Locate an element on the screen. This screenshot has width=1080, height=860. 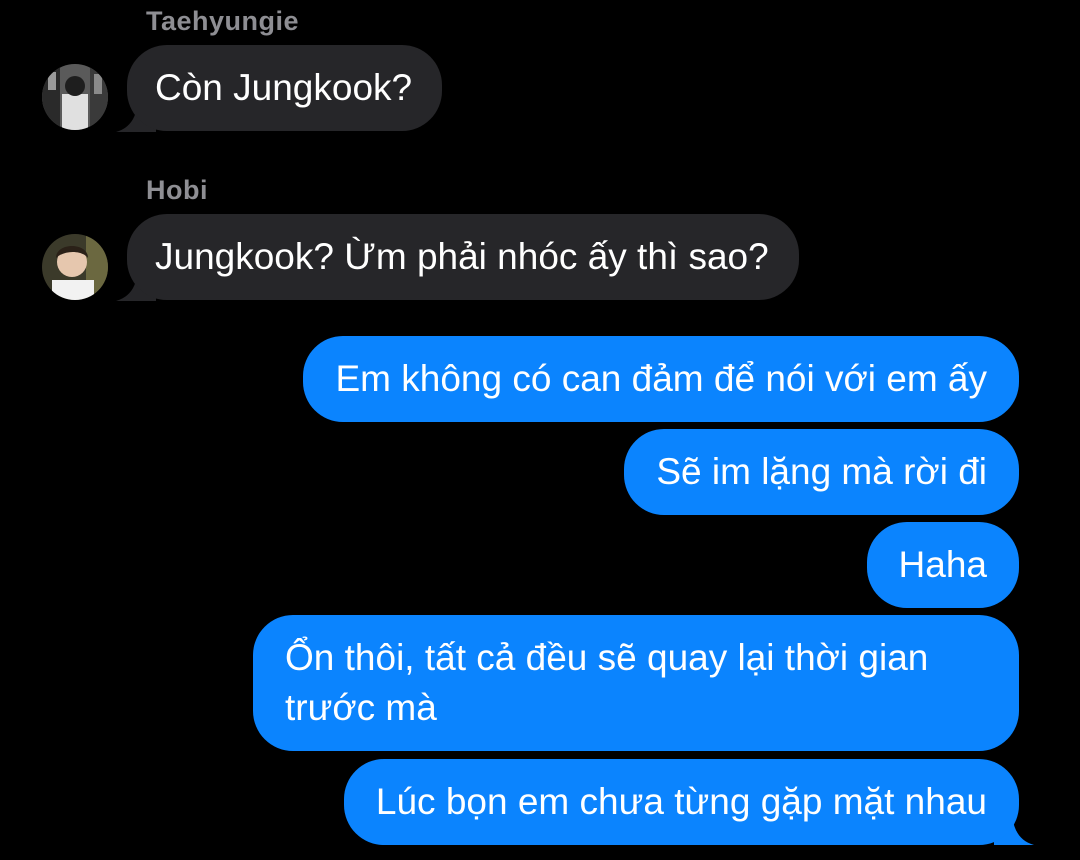
message-text: Sẽ im lặng mà rời đi is located at coordinates (821, 471).